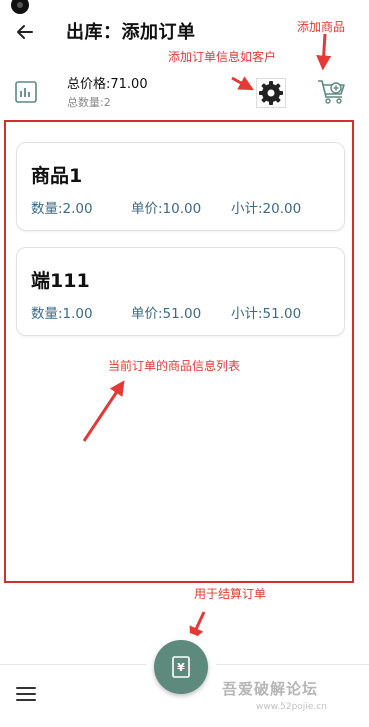 This screenshot has height=727, width=369. I want to click on yuan-symbol: ¥, so click(181, 667).